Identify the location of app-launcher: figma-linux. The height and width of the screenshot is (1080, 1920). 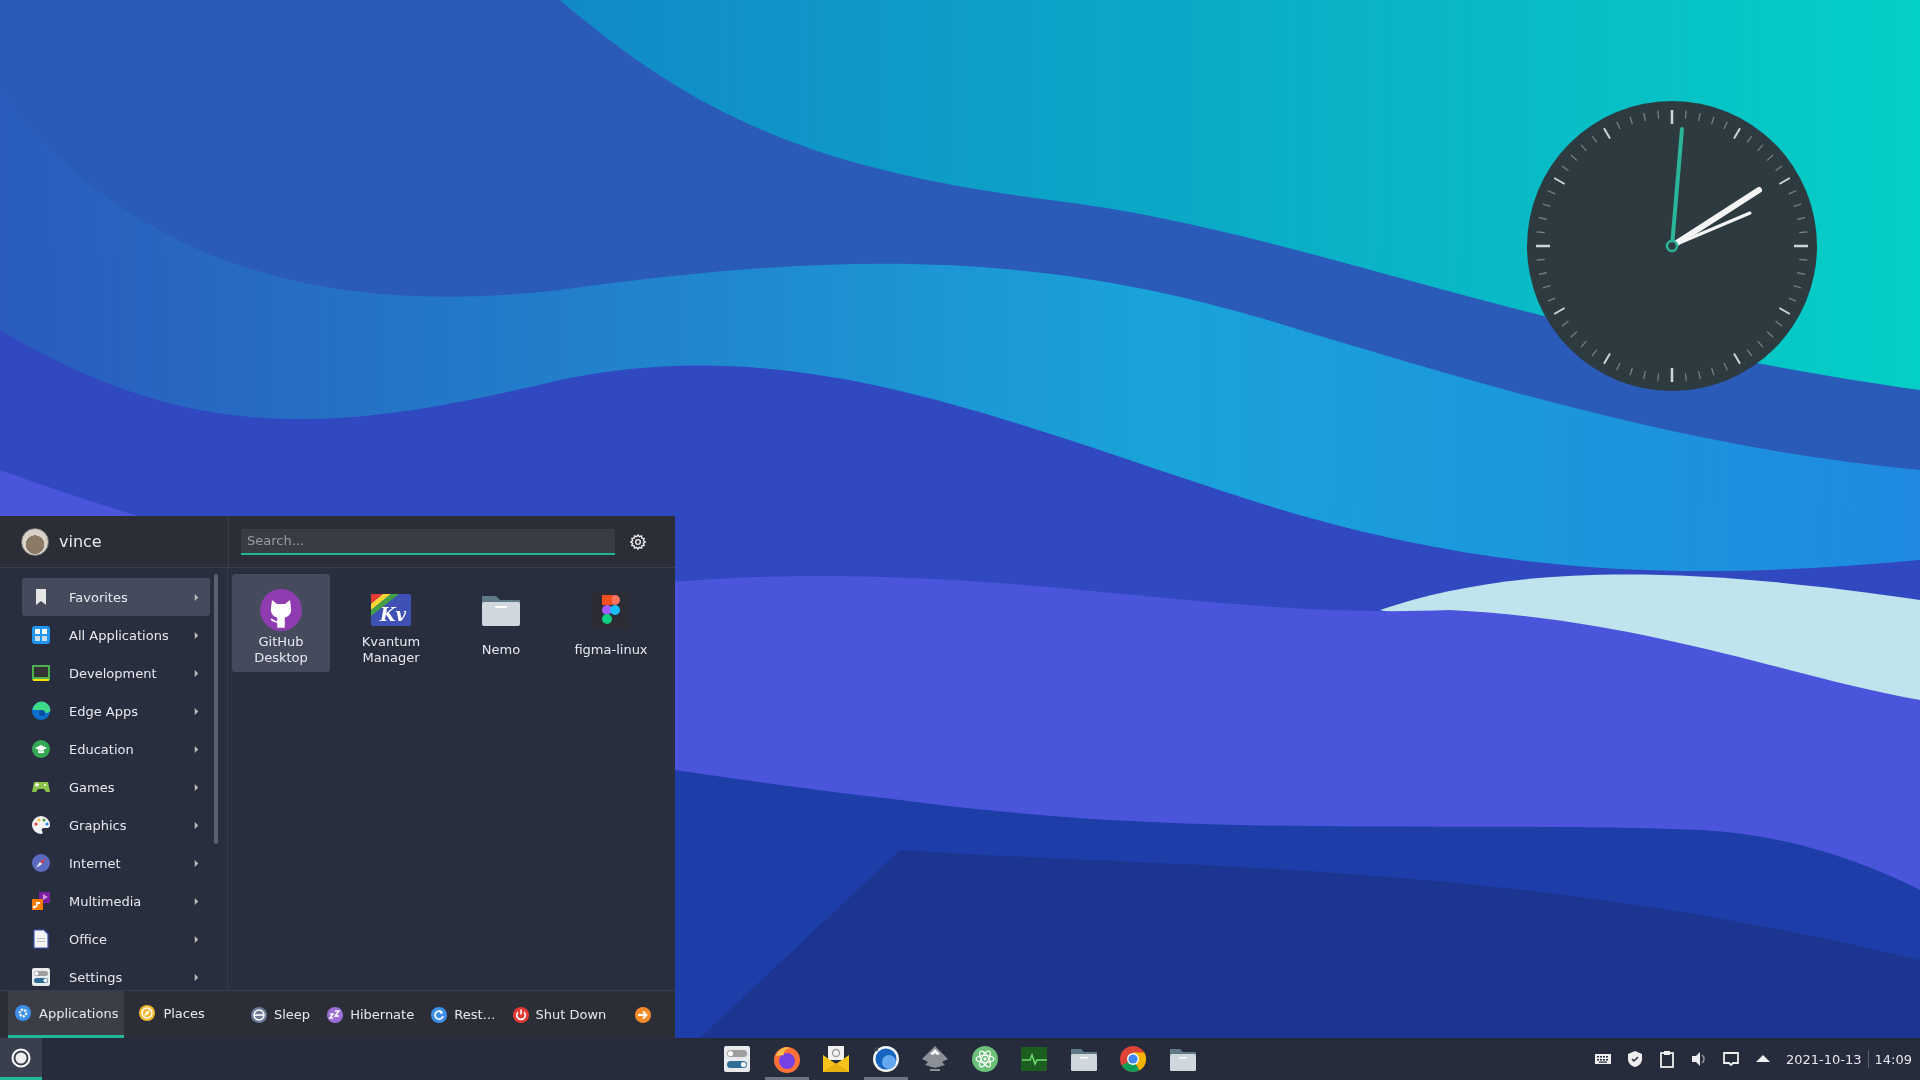
(611, 623).